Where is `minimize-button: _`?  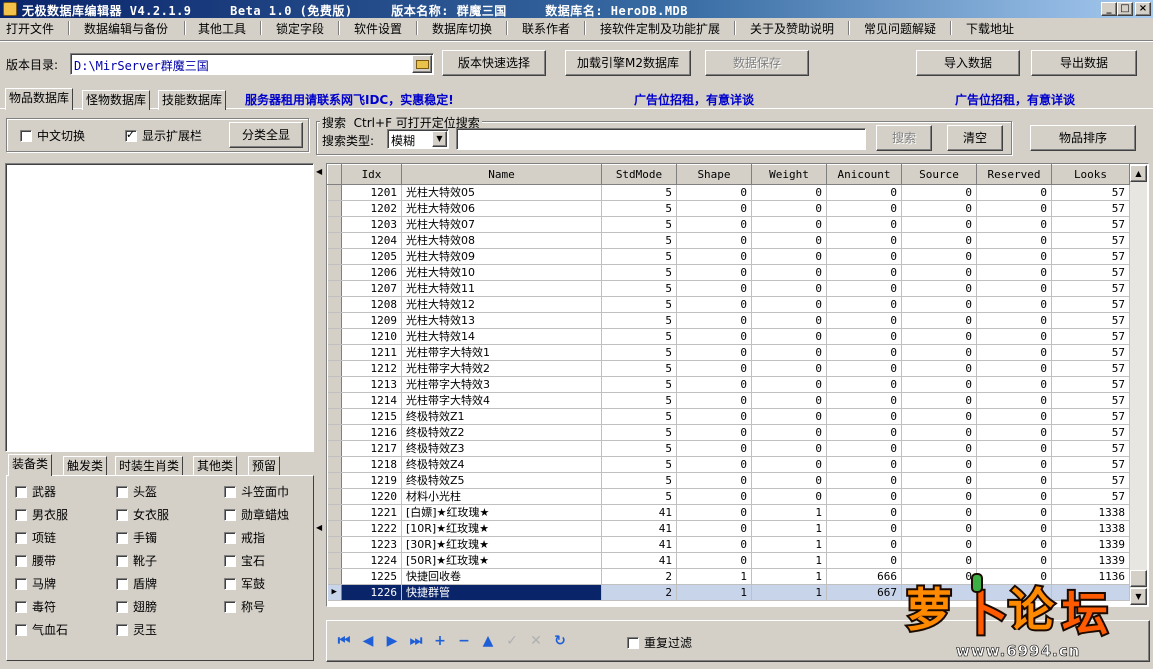 minimize-button: _ is located at coordinates (1109, 9).